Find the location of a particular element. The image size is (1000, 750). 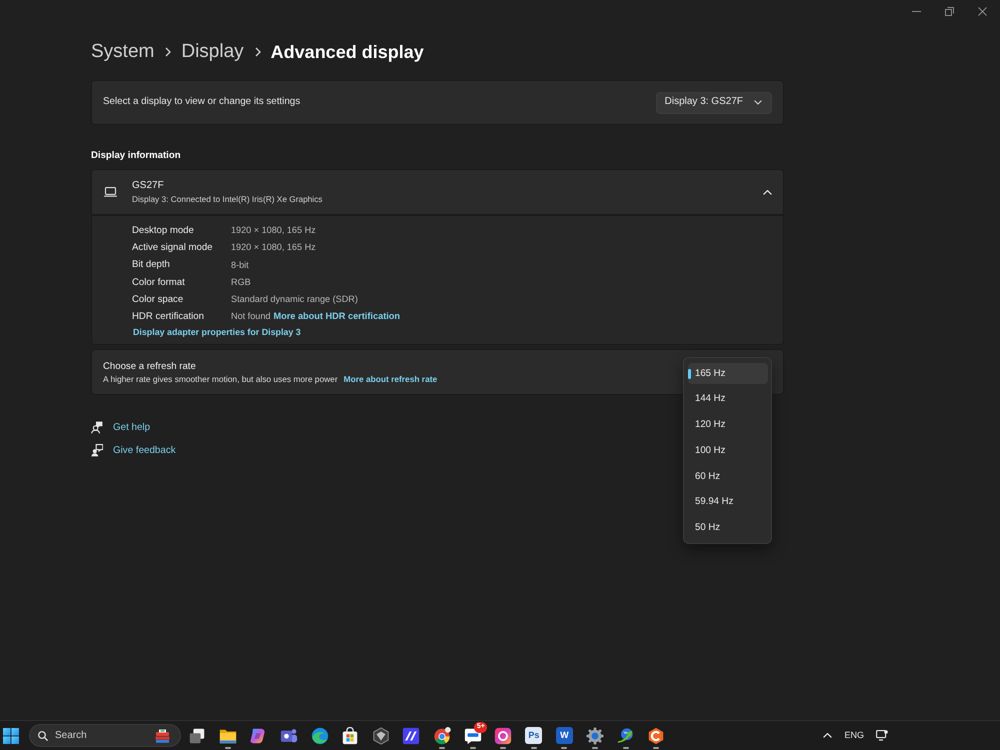

feedback-link: Give feedback is located at coordinates (144, 450).